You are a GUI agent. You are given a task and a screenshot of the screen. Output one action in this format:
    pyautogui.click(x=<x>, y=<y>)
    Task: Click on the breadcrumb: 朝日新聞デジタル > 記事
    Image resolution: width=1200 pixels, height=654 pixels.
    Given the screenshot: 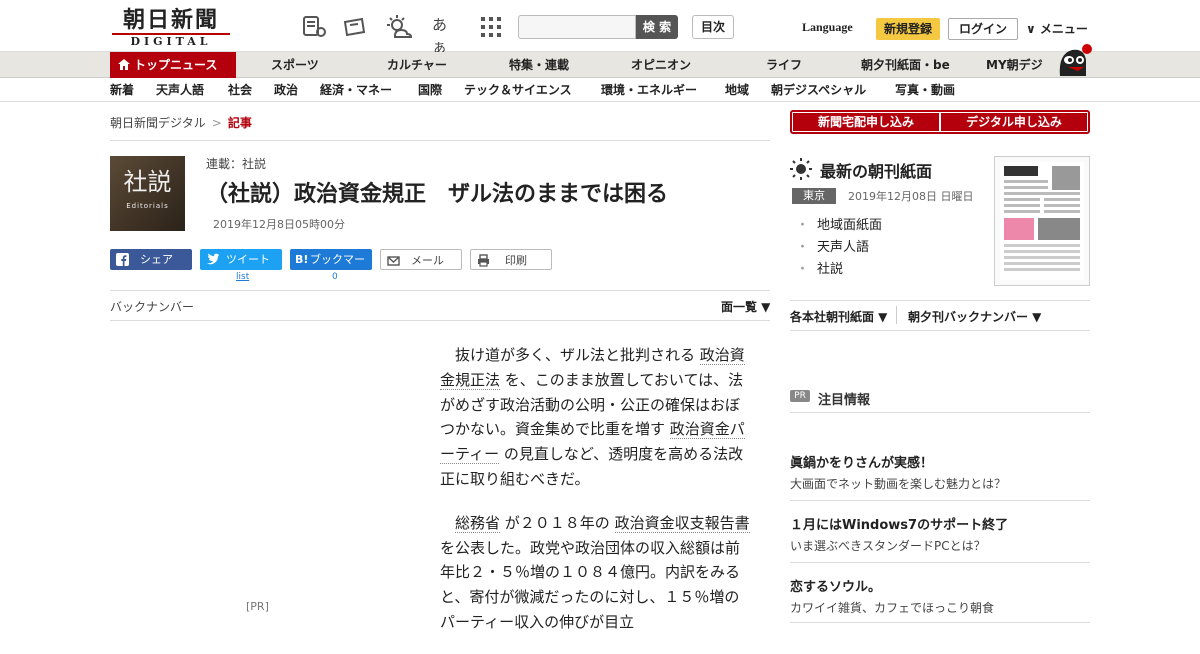 What is the action you would take?
    pyautogui.click(x=181, y=122)
    